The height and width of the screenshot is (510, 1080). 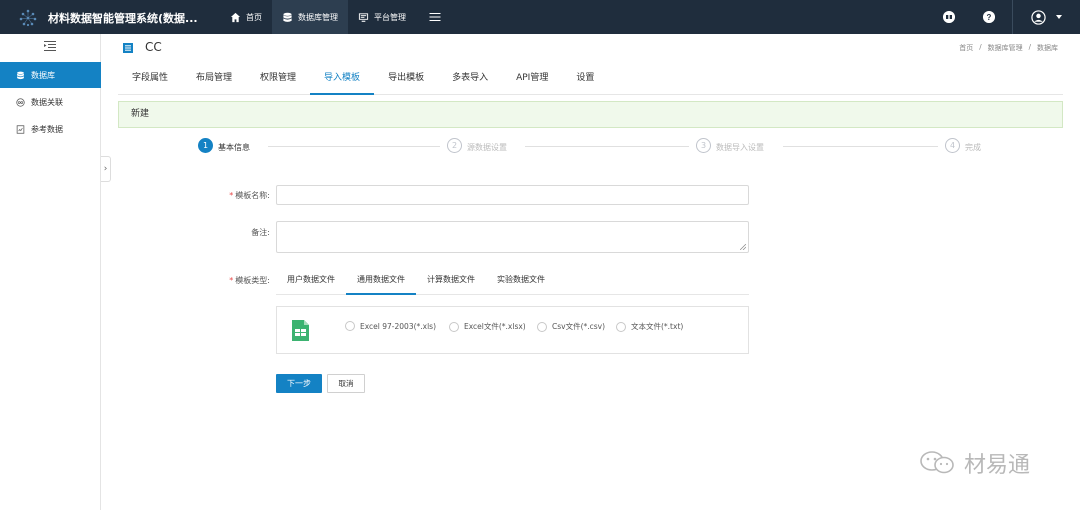 I want to click on tab-permission-management: 权限管理, so click(x=278, y=78).